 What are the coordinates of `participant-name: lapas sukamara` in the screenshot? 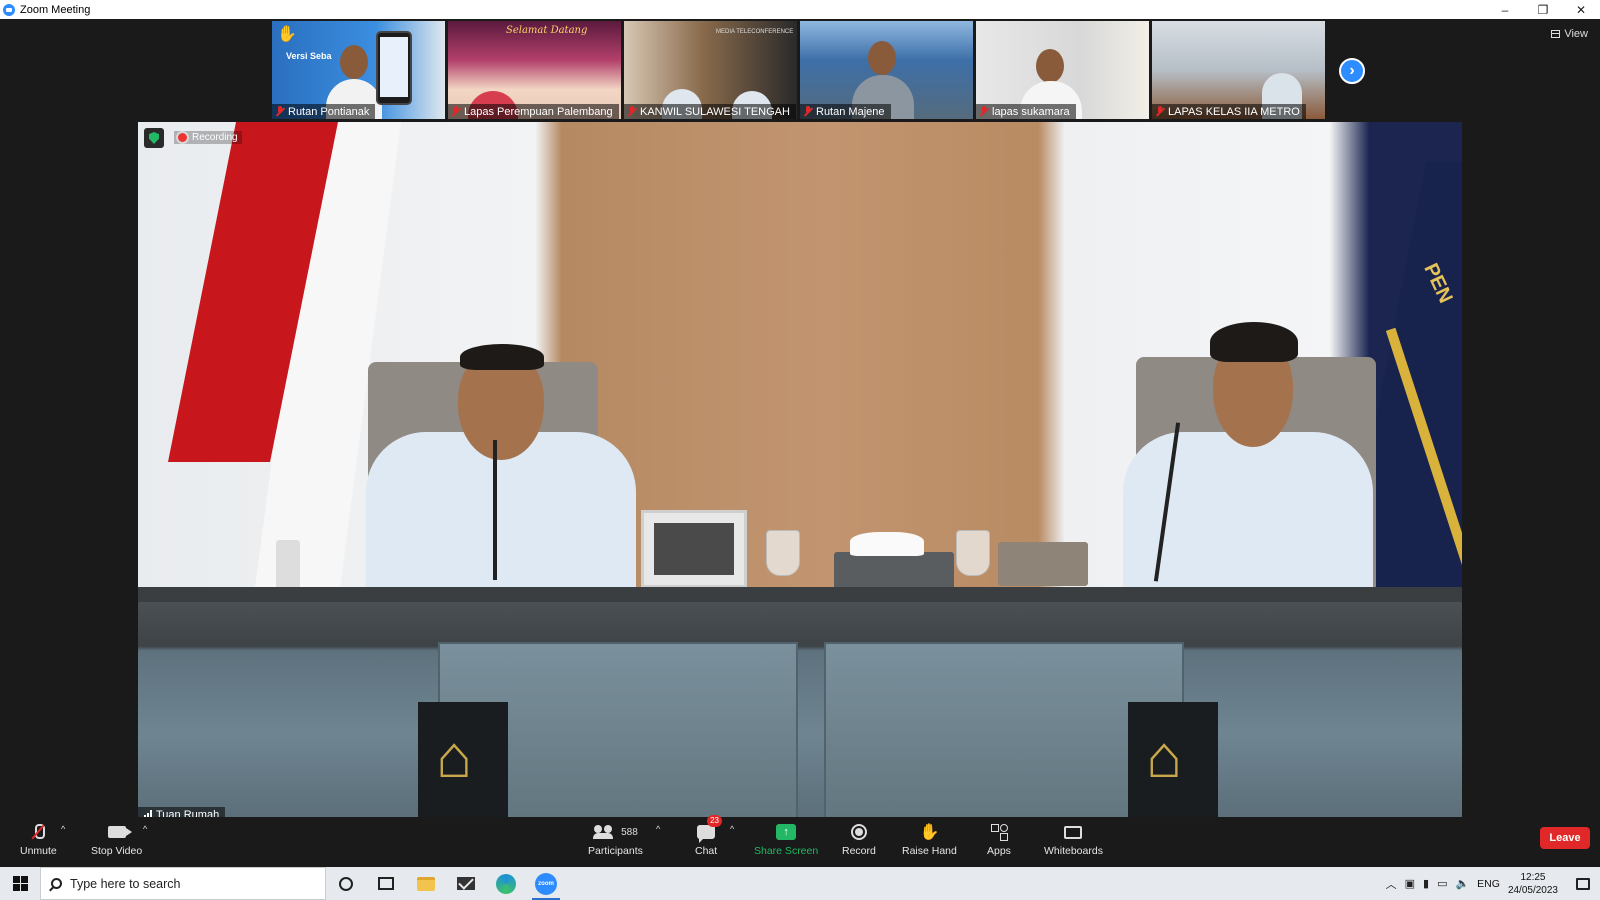 It's located at (1031, 111).